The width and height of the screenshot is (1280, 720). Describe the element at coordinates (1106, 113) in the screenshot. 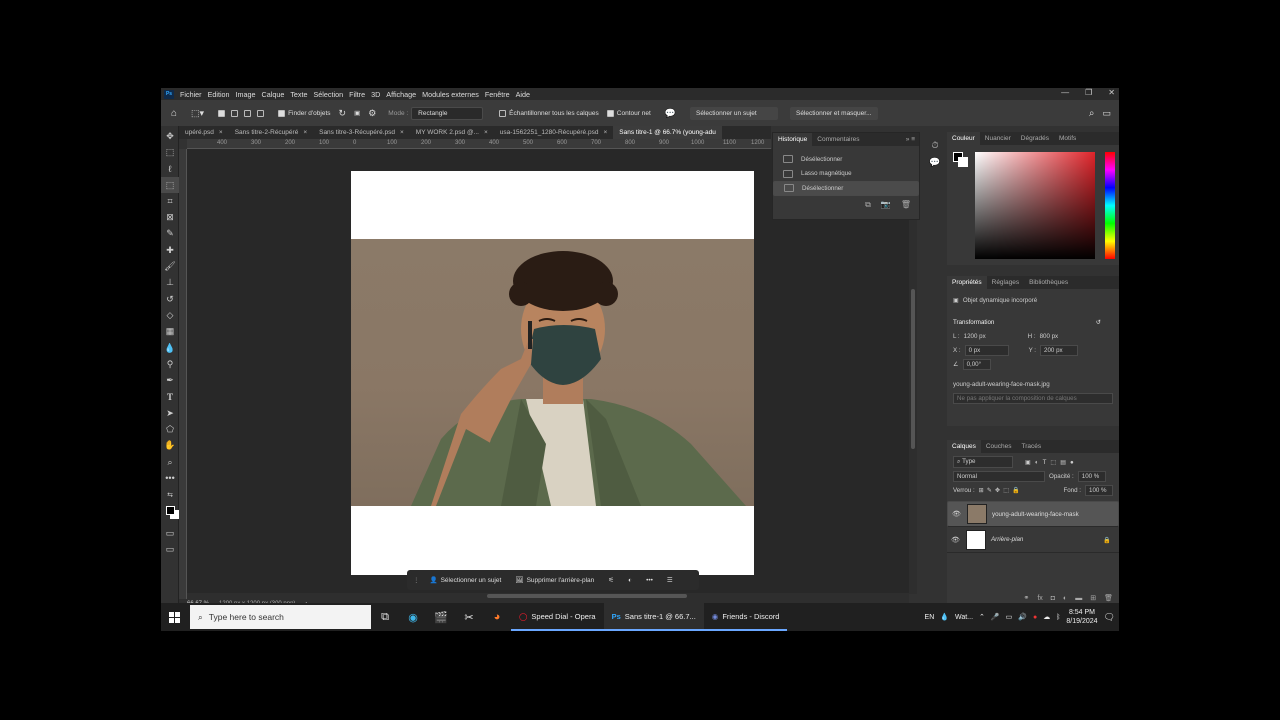

I see `workspace-icon: ▭` at that location.